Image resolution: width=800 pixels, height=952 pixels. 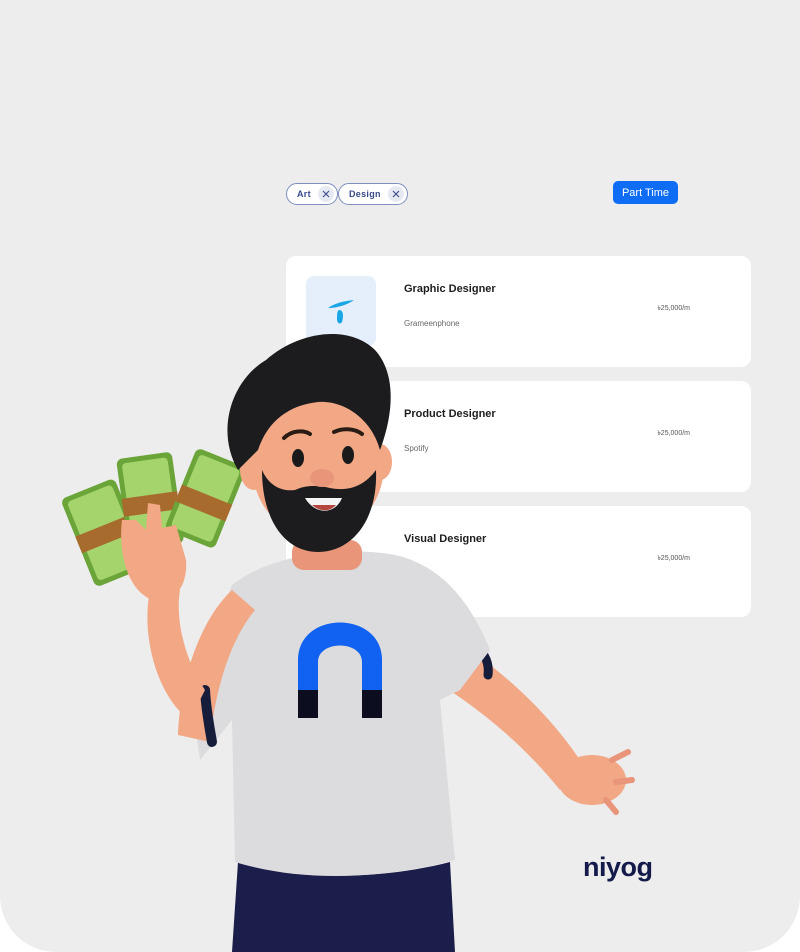 I want to click on brand-wordmark: niyog, so click(x=618, y=867).